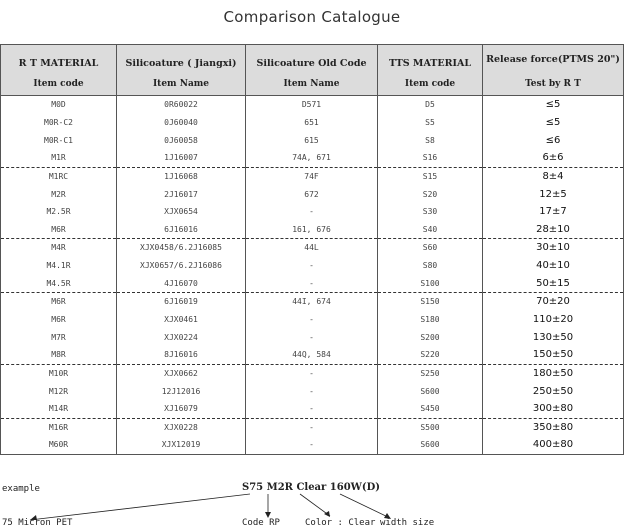  What do you see at coordinates (58, 337) in the screenshot?
I see `cell-rt-code: M7R` at bounding box center [58, 337].